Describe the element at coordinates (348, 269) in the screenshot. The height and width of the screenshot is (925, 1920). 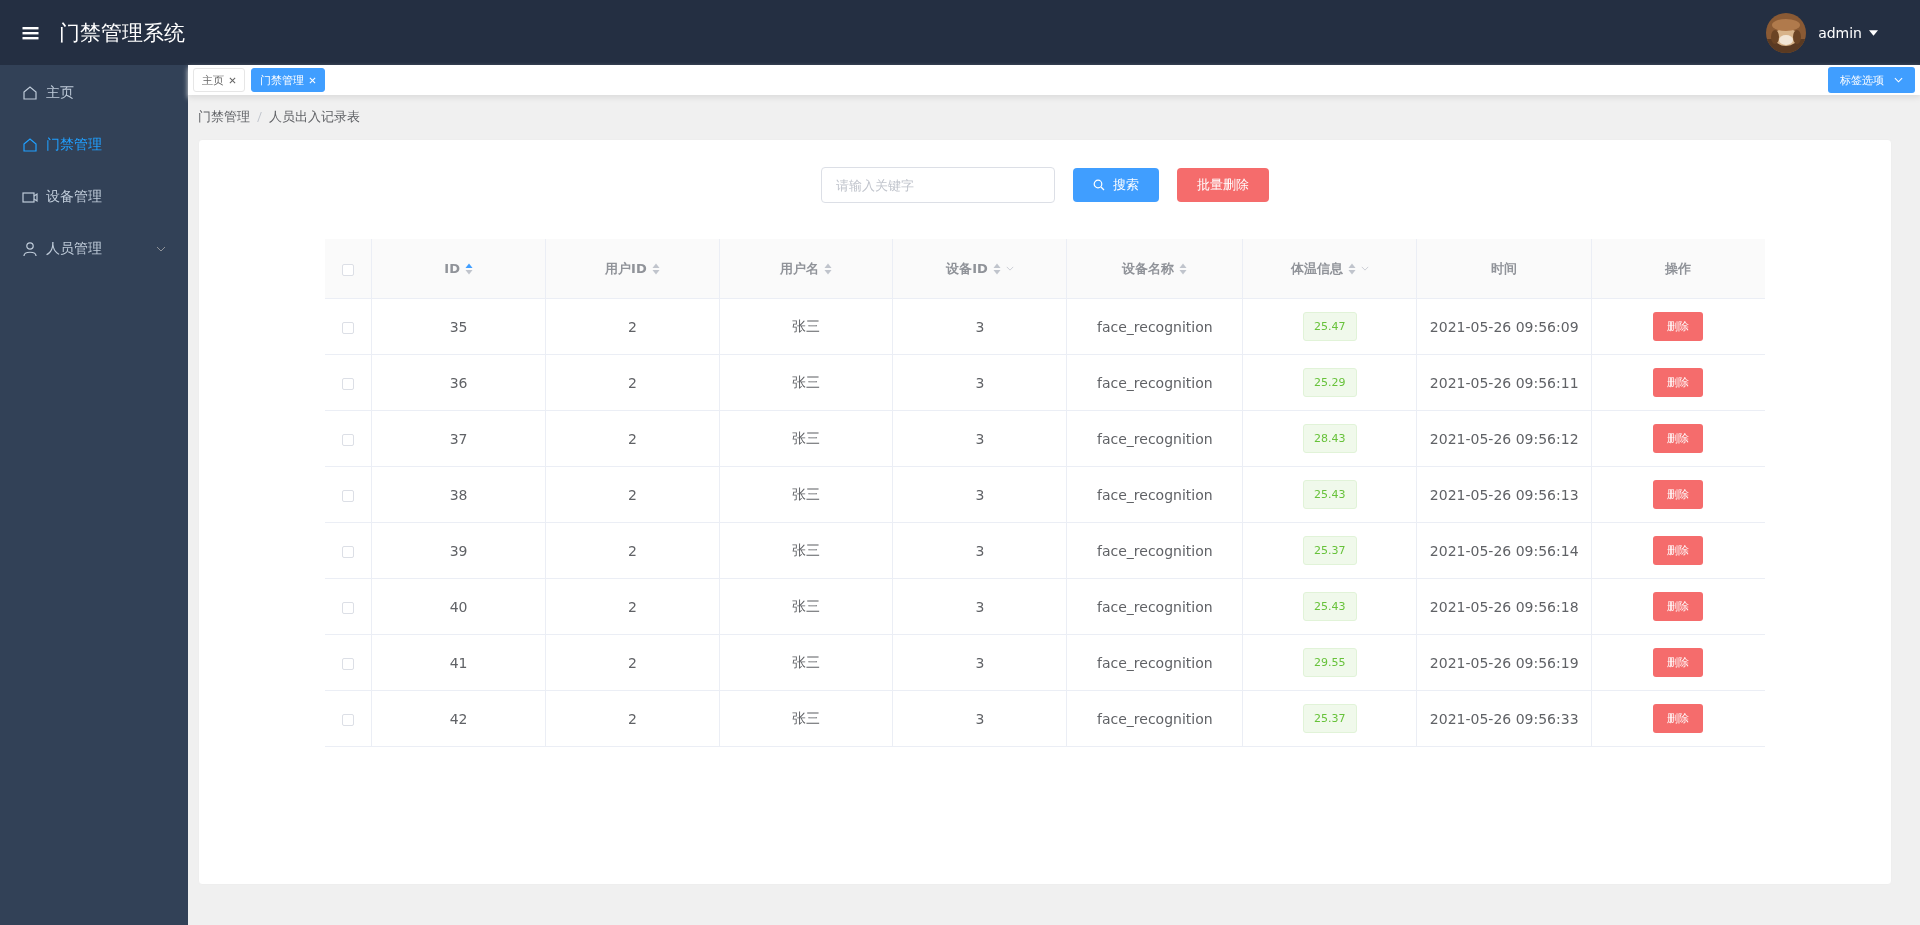
I see `select-all-checkbox` at that location.